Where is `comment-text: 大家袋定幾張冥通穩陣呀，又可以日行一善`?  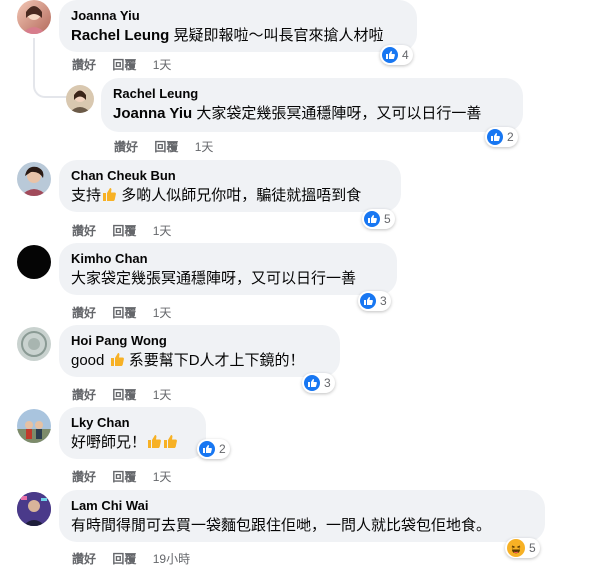 comment-text: 大家袋定幾張冥通穩陣呀，又可以日行一善 is located at coordinates (214, 278).